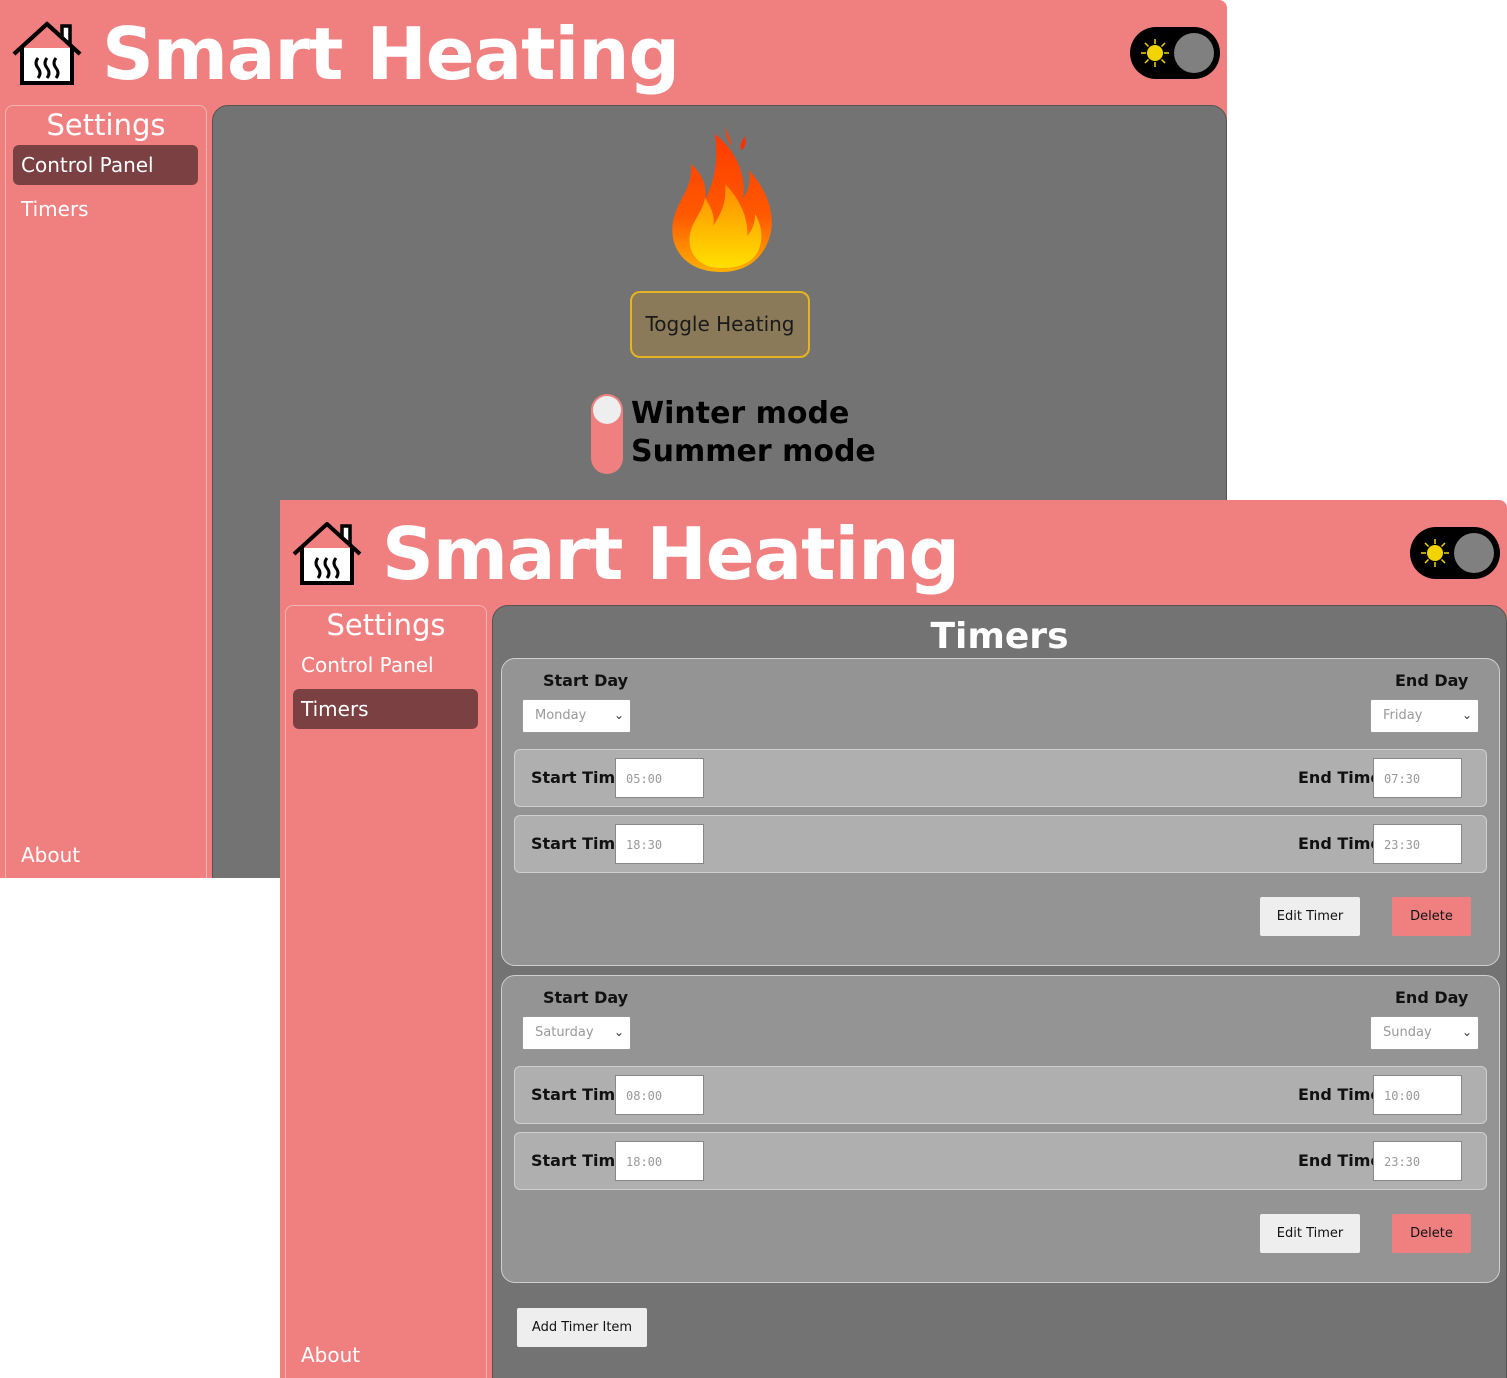  Describe the element at coordinates (722, 197) in the screenshot. I see `flame-icon` at that location.